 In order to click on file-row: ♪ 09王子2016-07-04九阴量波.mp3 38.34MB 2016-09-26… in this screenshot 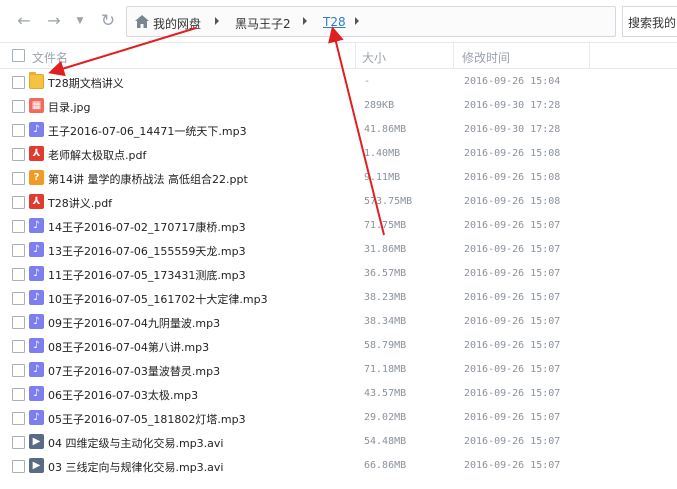, I will do `click(338, 322)`.